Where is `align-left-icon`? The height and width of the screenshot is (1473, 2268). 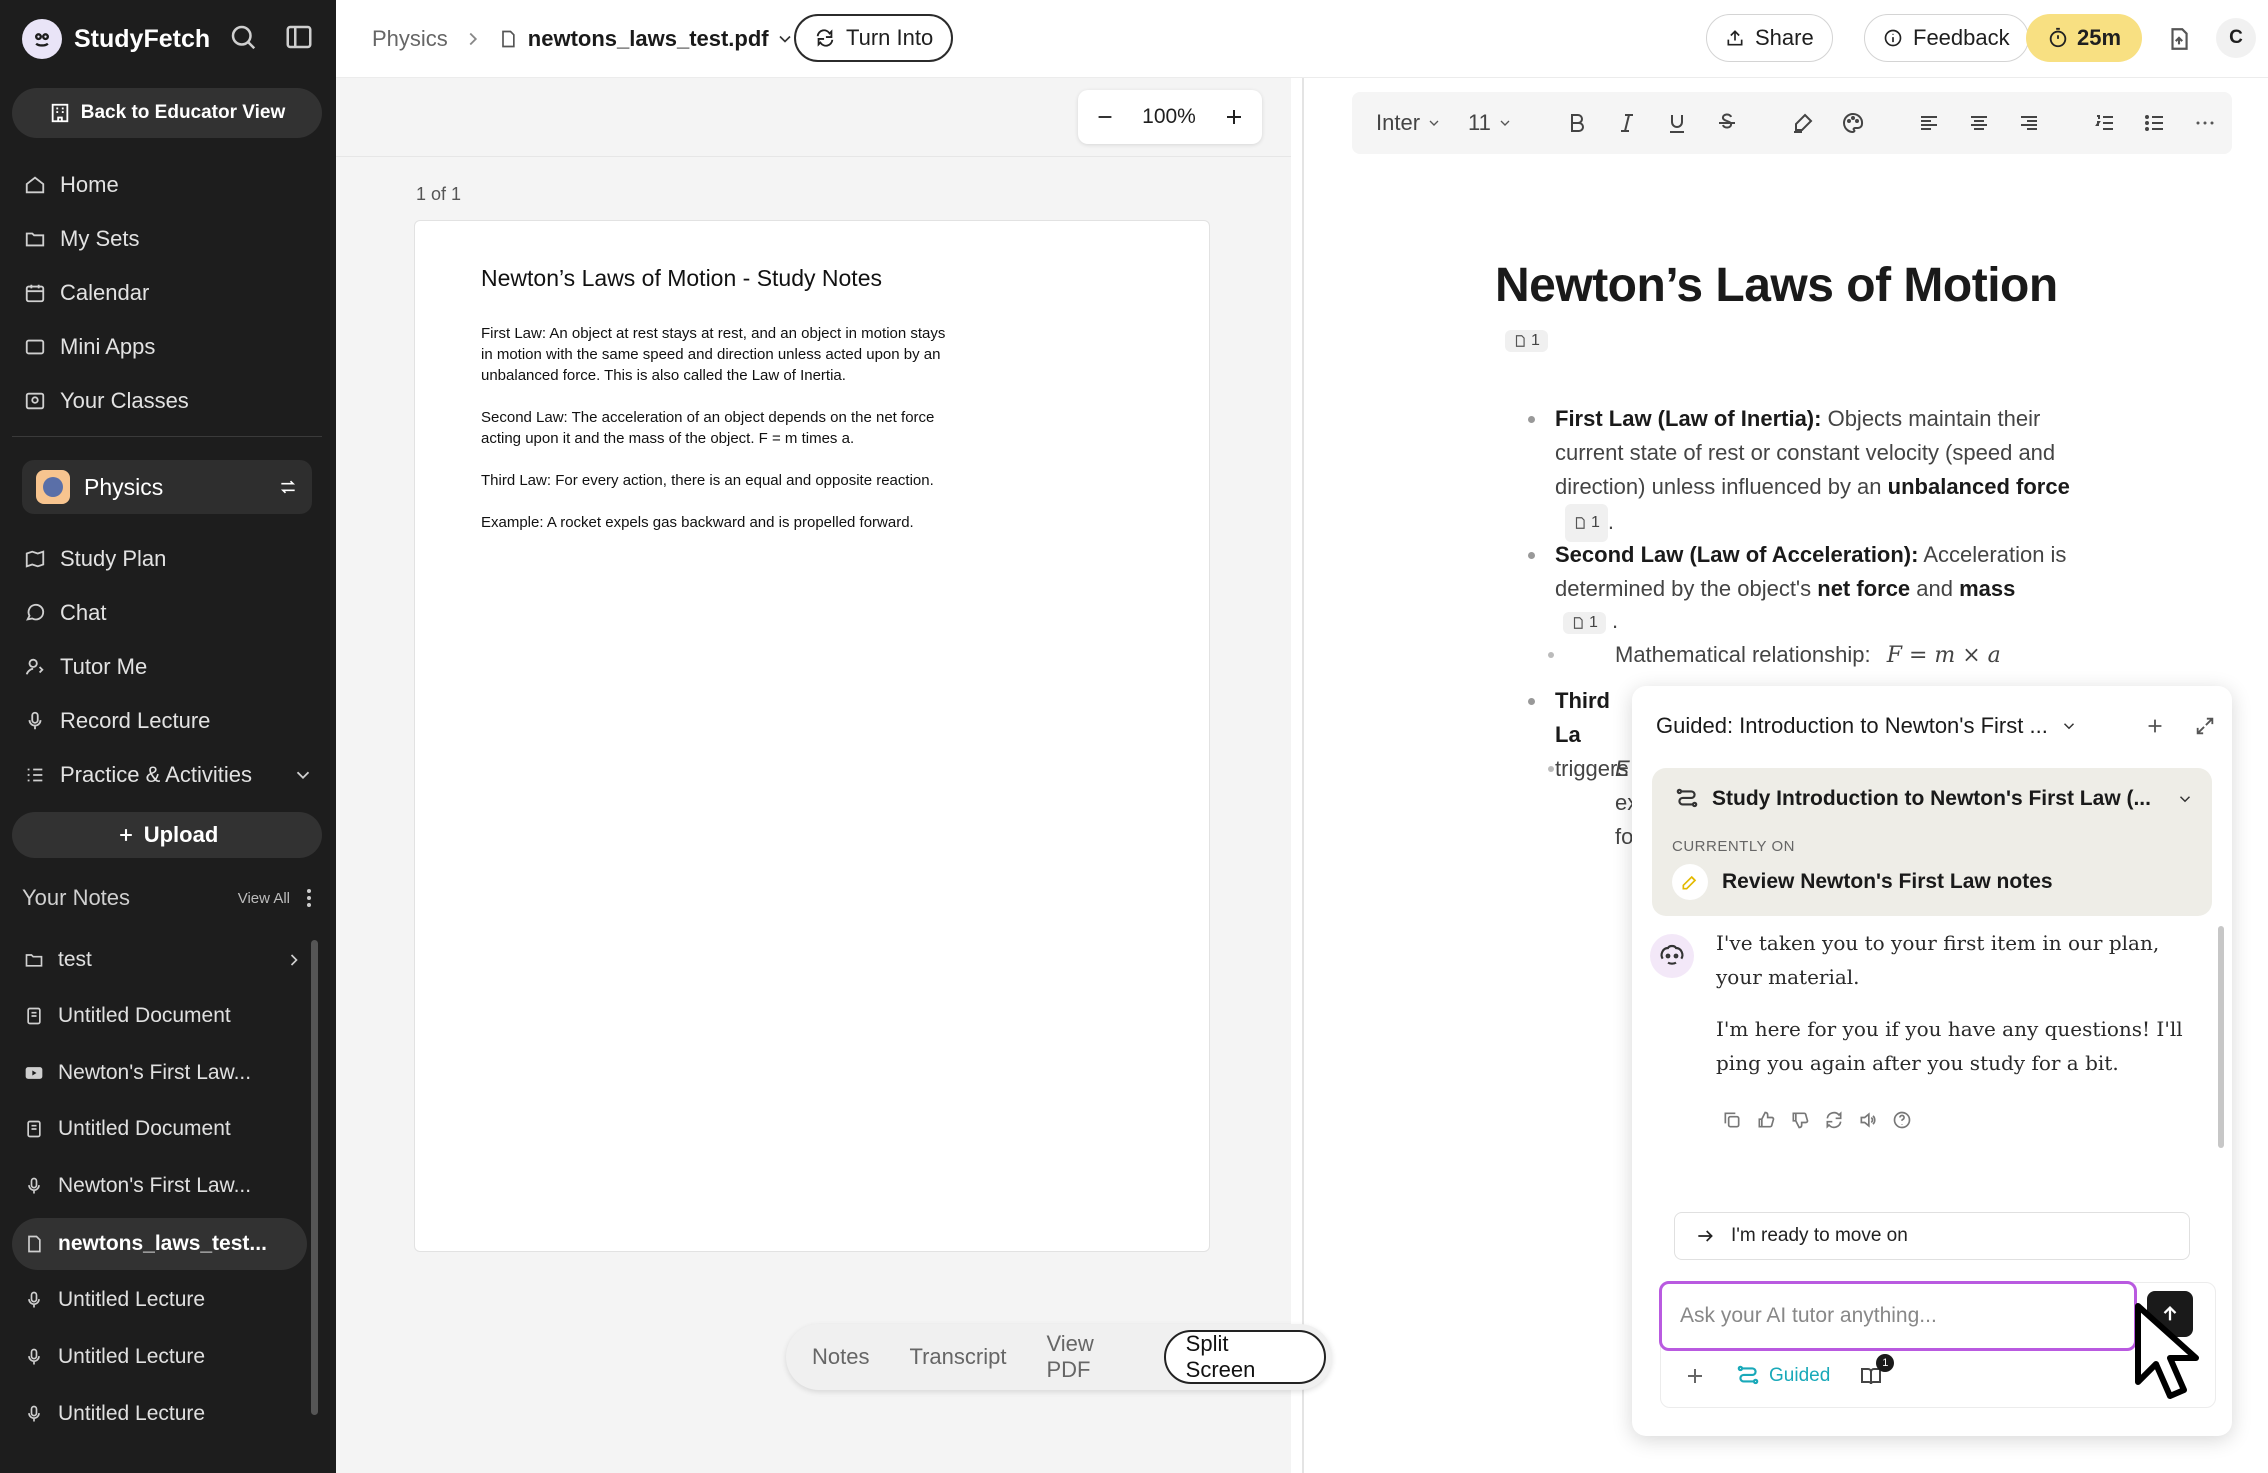 align-left-icon is located at coordinates (1929, 123).